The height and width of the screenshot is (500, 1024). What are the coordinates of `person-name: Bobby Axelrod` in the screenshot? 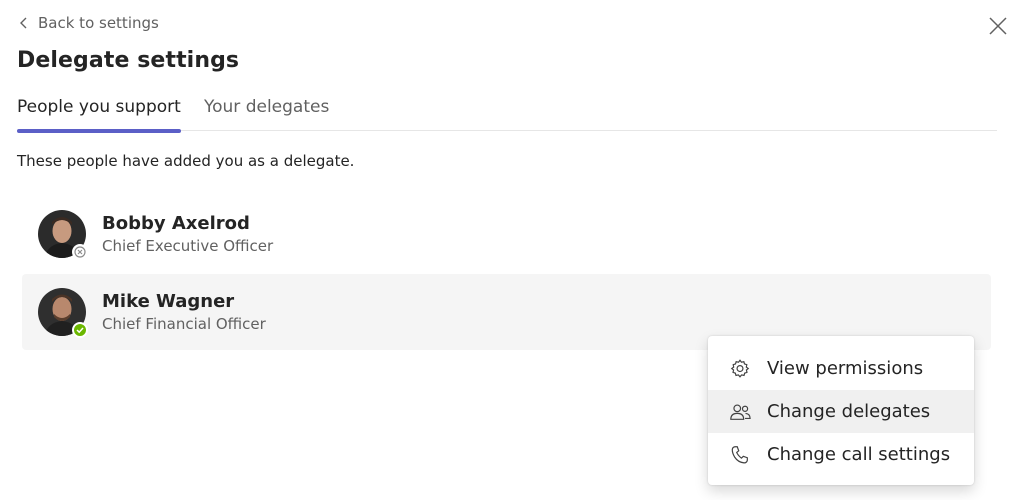 It's located at (176, 223).